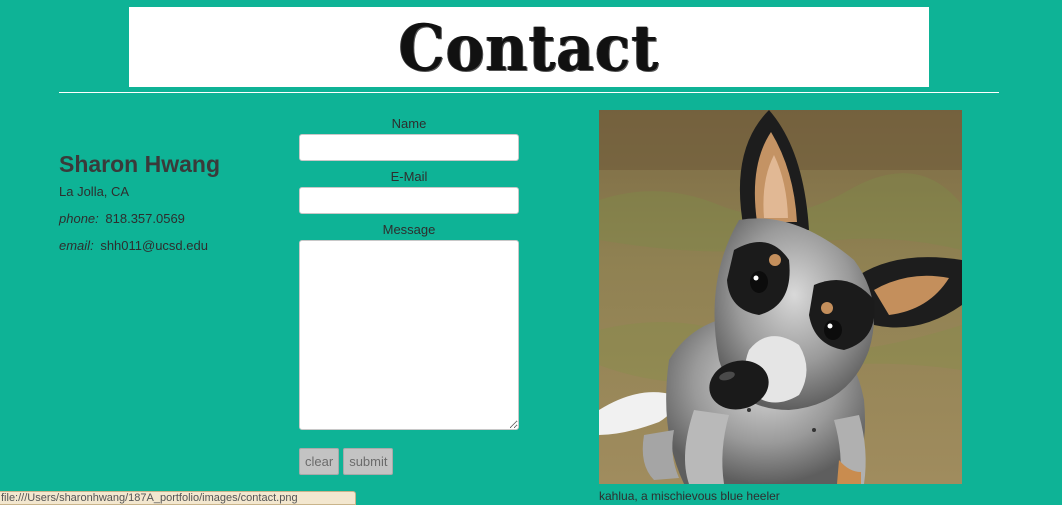  What do you see at coordinates (145, 218) in the screenshot?
I see `phone-value: 818.357.0569` at bounding box center [145, 218].